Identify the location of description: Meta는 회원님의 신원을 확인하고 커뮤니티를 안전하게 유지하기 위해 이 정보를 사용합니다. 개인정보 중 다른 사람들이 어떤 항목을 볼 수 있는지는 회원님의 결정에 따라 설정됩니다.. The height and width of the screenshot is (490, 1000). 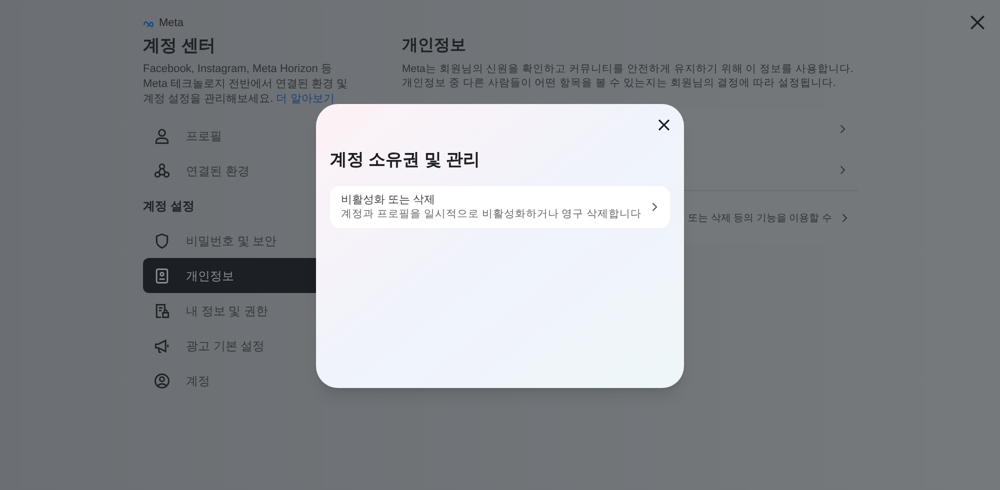
(628, 76).